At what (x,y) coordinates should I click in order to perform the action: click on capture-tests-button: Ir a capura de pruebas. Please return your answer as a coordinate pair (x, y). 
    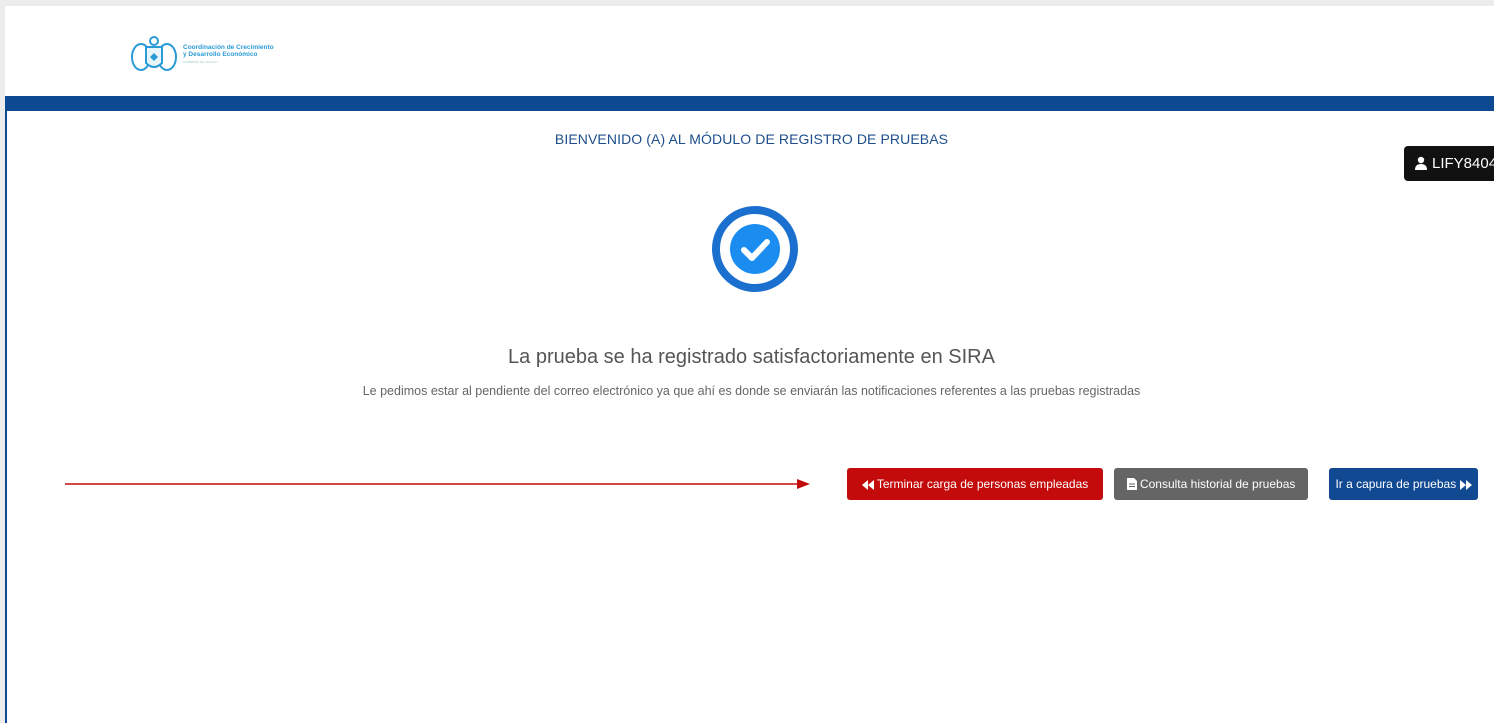
    Looking at the image, I should click on (1403, 484).